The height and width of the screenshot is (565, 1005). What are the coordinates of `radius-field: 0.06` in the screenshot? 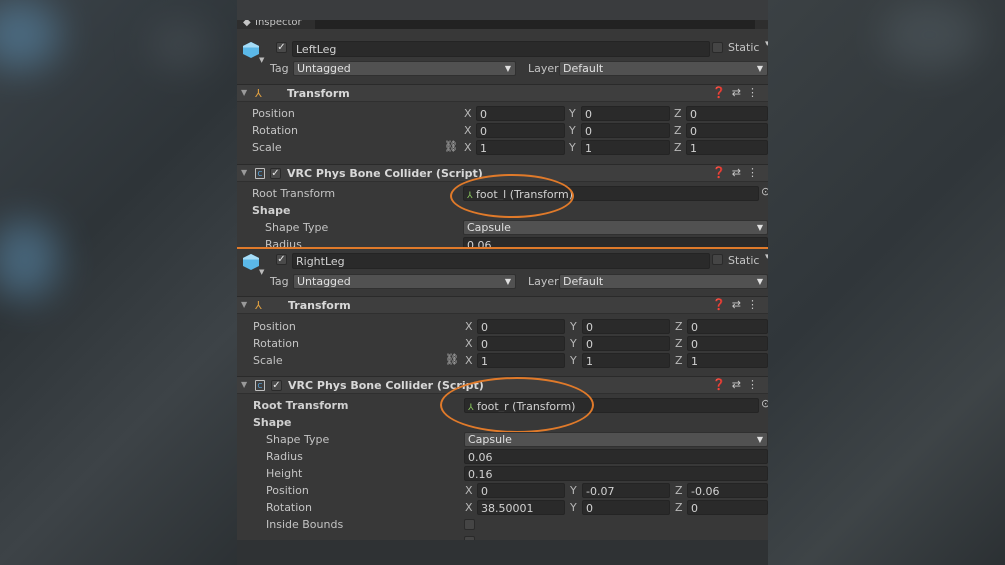 It's located at (616, 456).